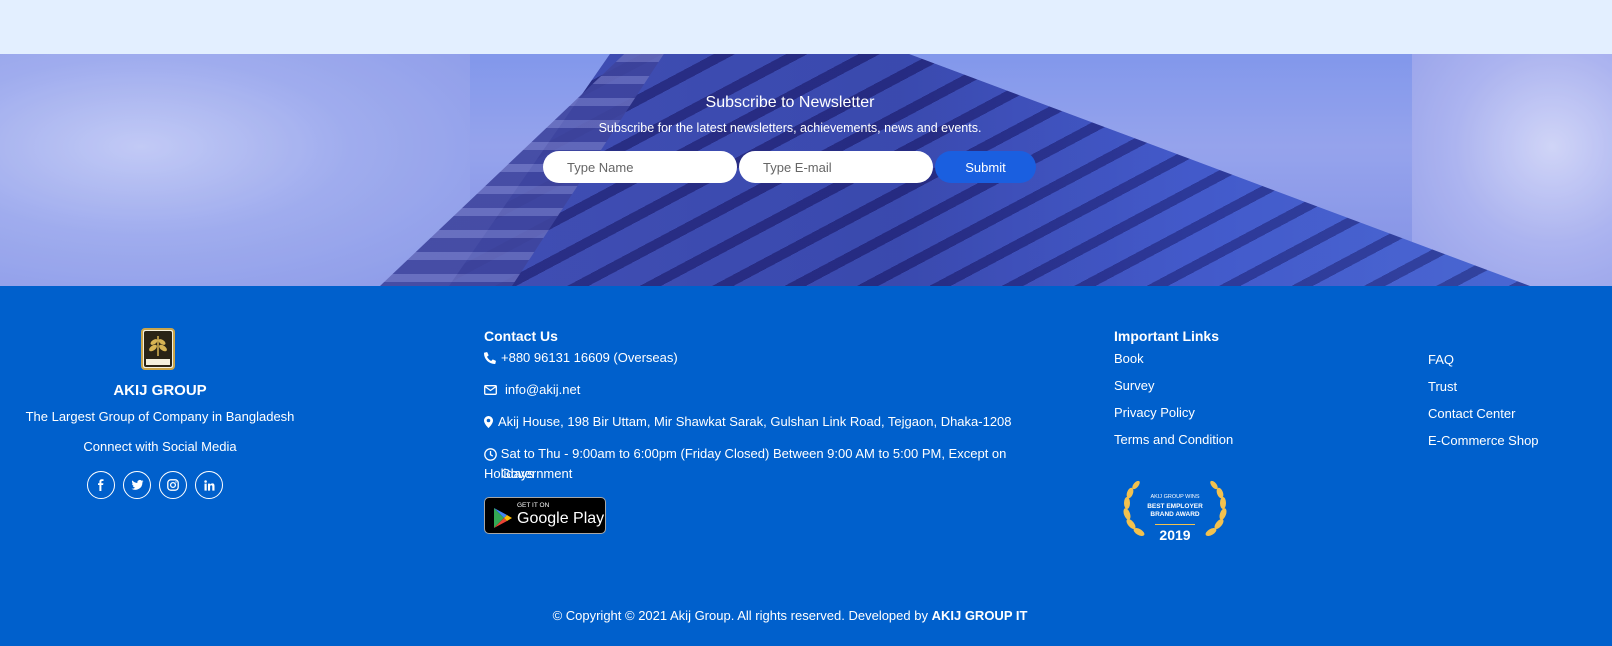 This screenshot has height=646, width=1612. I want to click on brand-name: AKIJ GROUP, so click(160, 390).